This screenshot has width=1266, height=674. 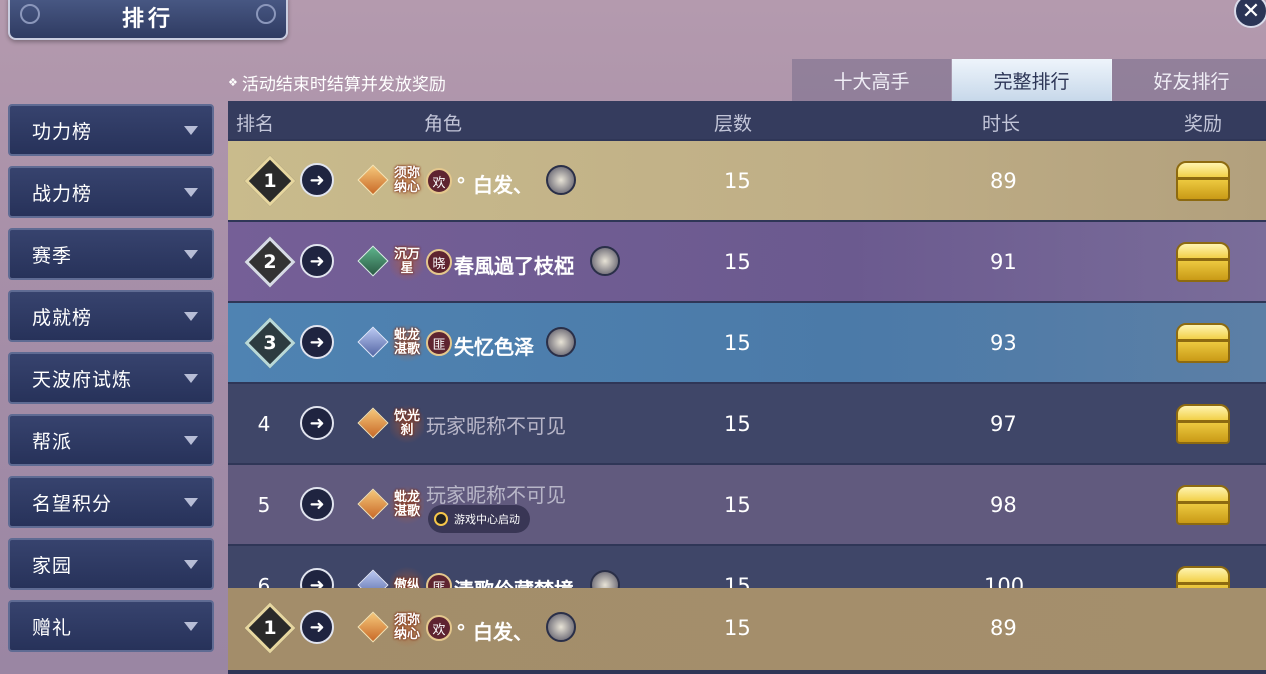 I want to click on sidebar-item-guild: 帮派, so click(x=111, y=440).